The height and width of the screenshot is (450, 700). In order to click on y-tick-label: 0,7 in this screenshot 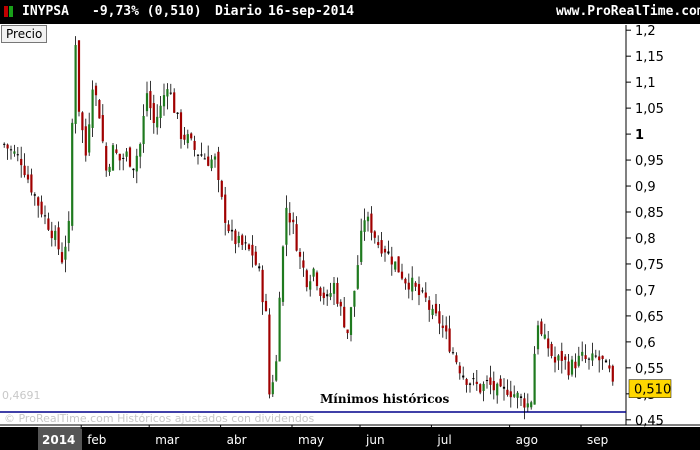, I will do `click(645, 291)`.